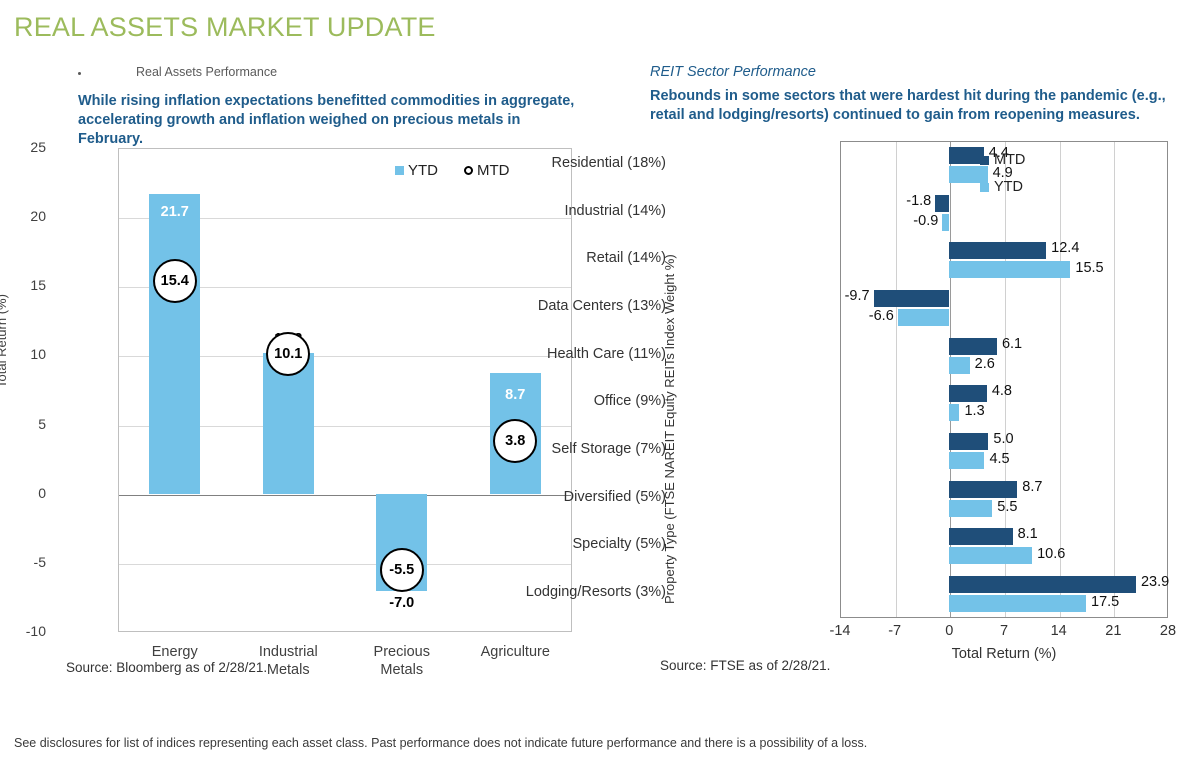  I want to click on left-y-tick: 10, so click(38, 354).